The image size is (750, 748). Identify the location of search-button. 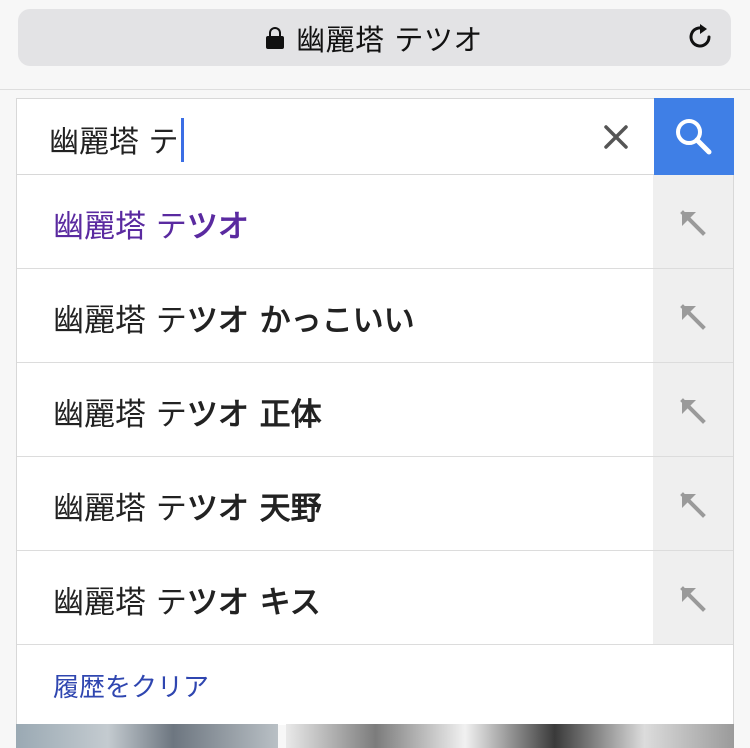
(694, 136).